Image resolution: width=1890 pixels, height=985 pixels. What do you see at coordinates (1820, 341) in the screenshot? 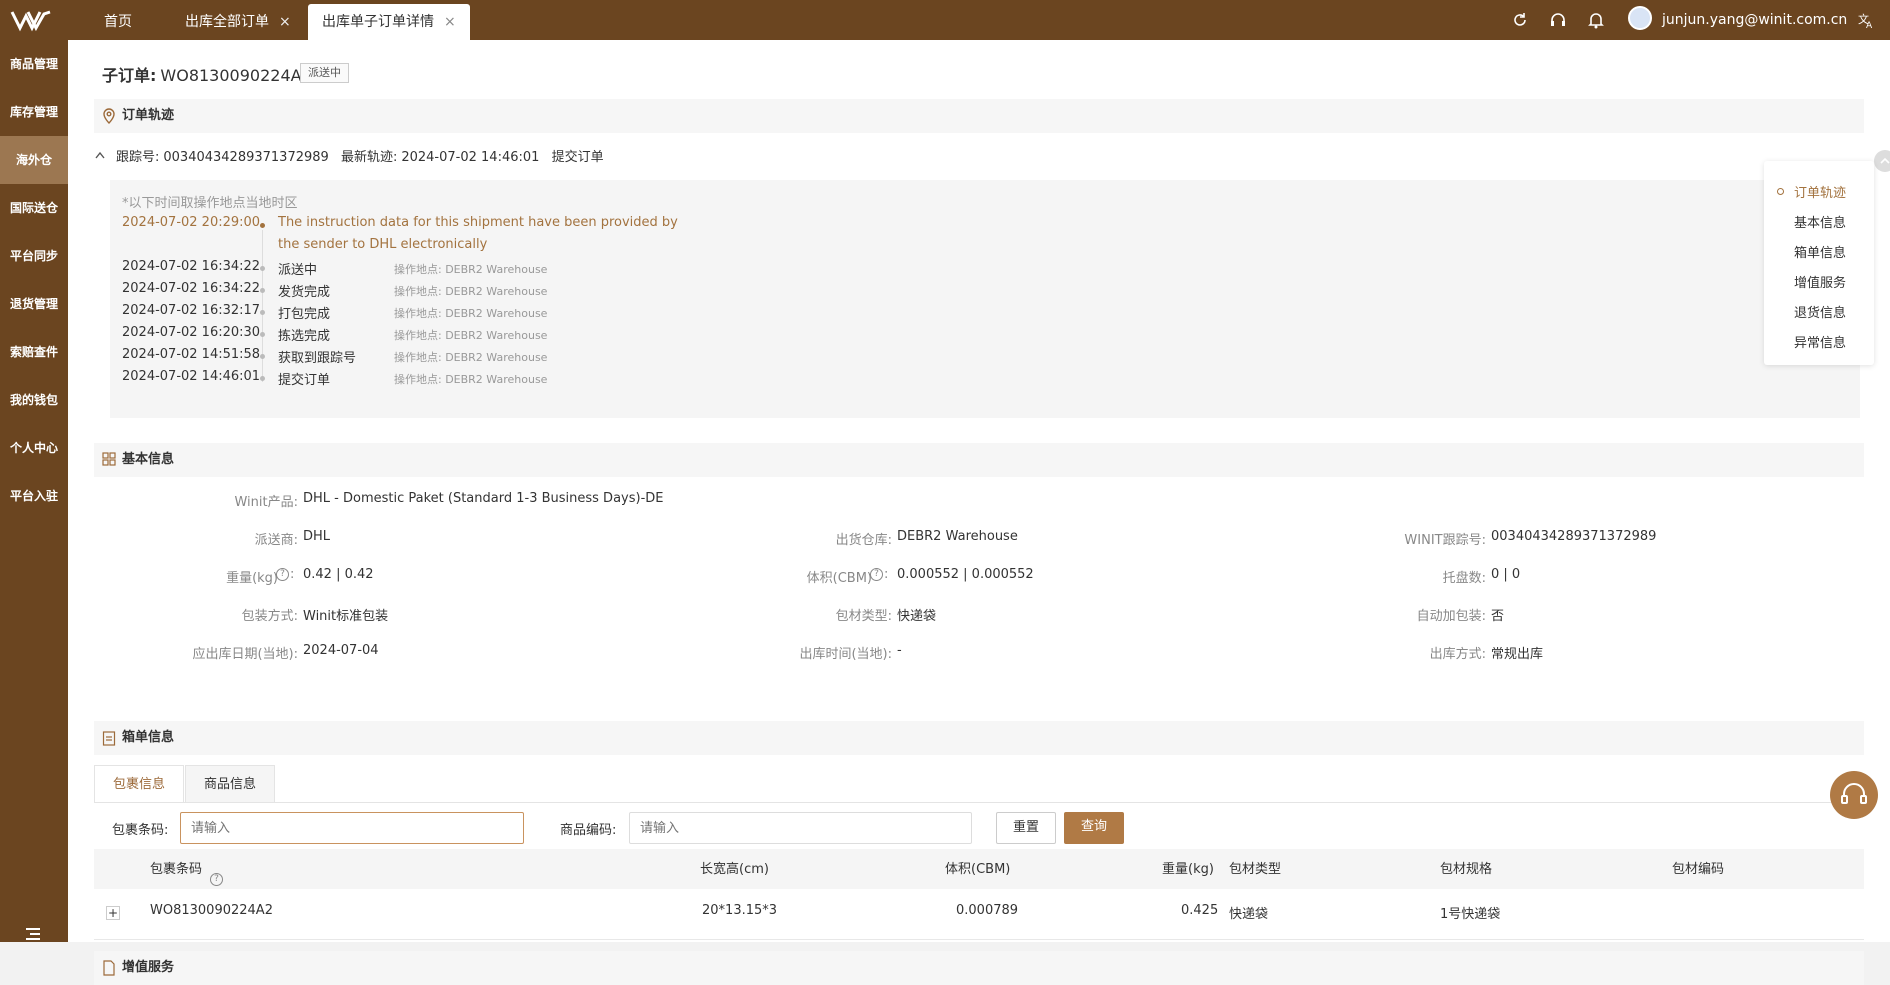
I see `anchor-exceptions: 异常信息` at bounding box center [1820, 341].